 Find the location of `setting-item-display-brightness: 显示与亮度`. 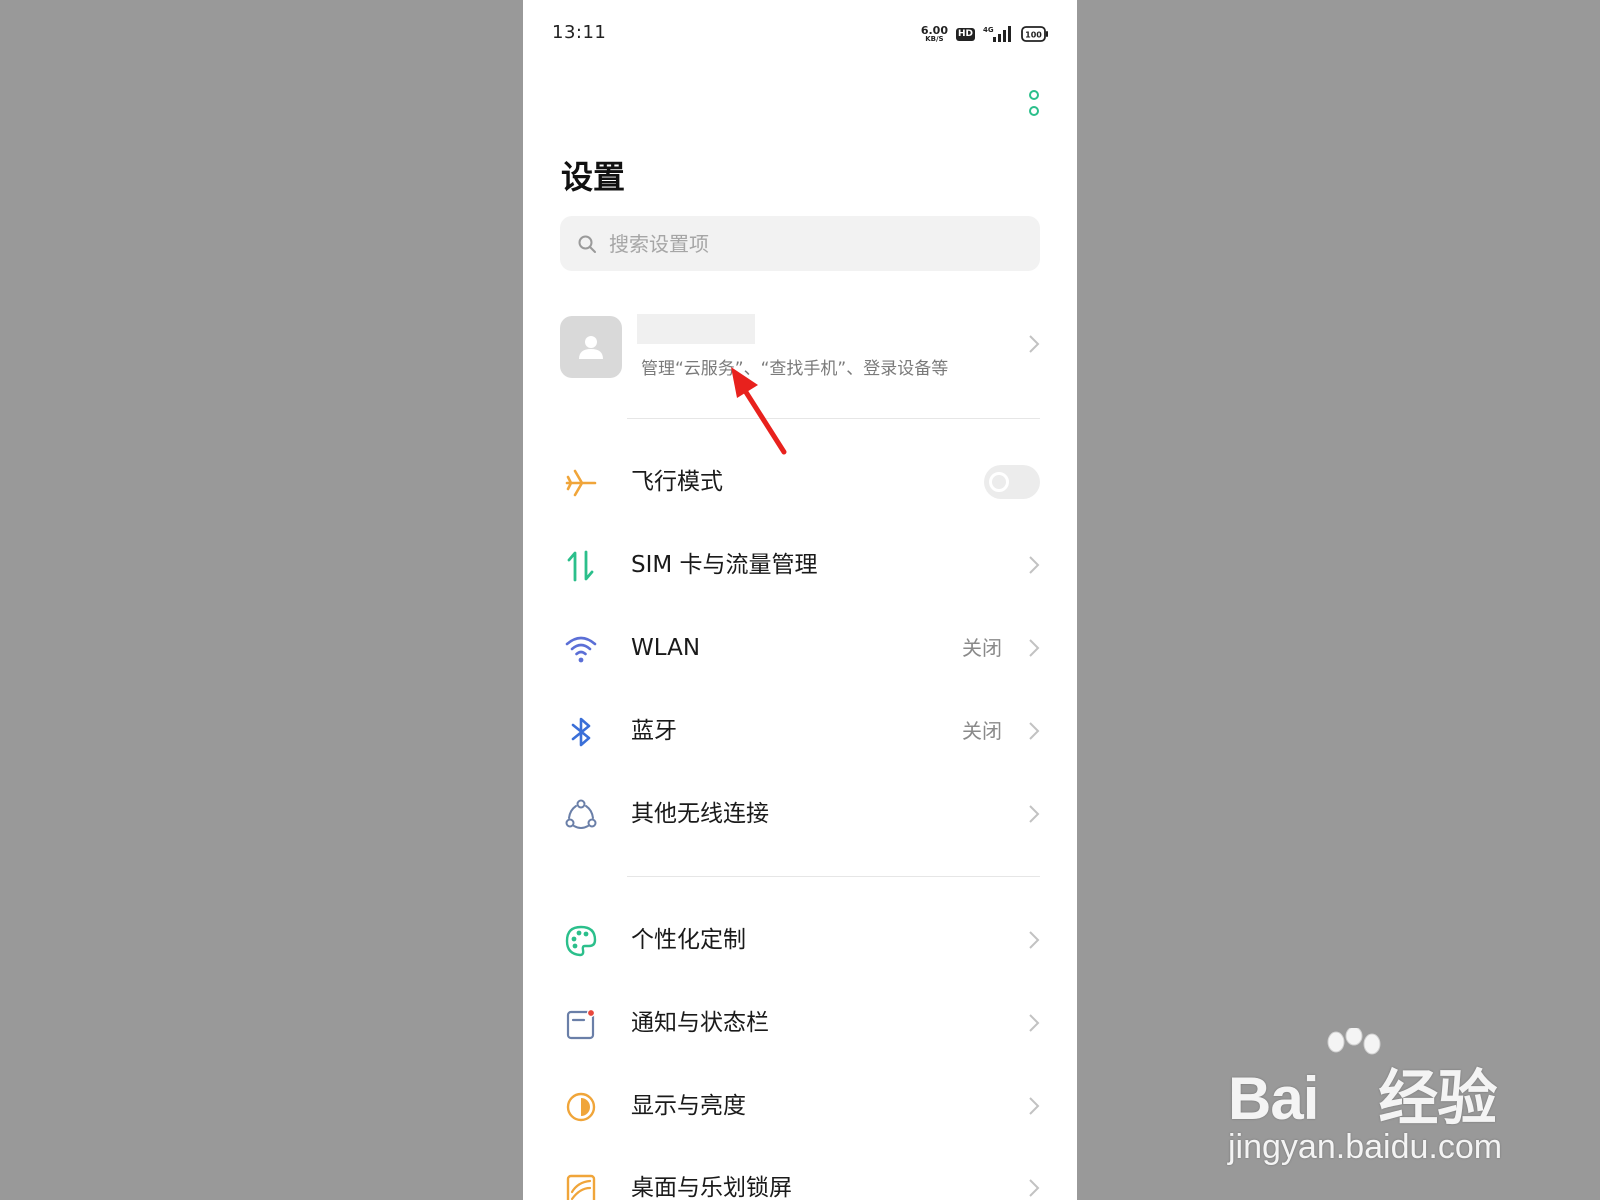

setting-item-display-brightness: 显示与亮度 is located at coordinates (800, 1106).